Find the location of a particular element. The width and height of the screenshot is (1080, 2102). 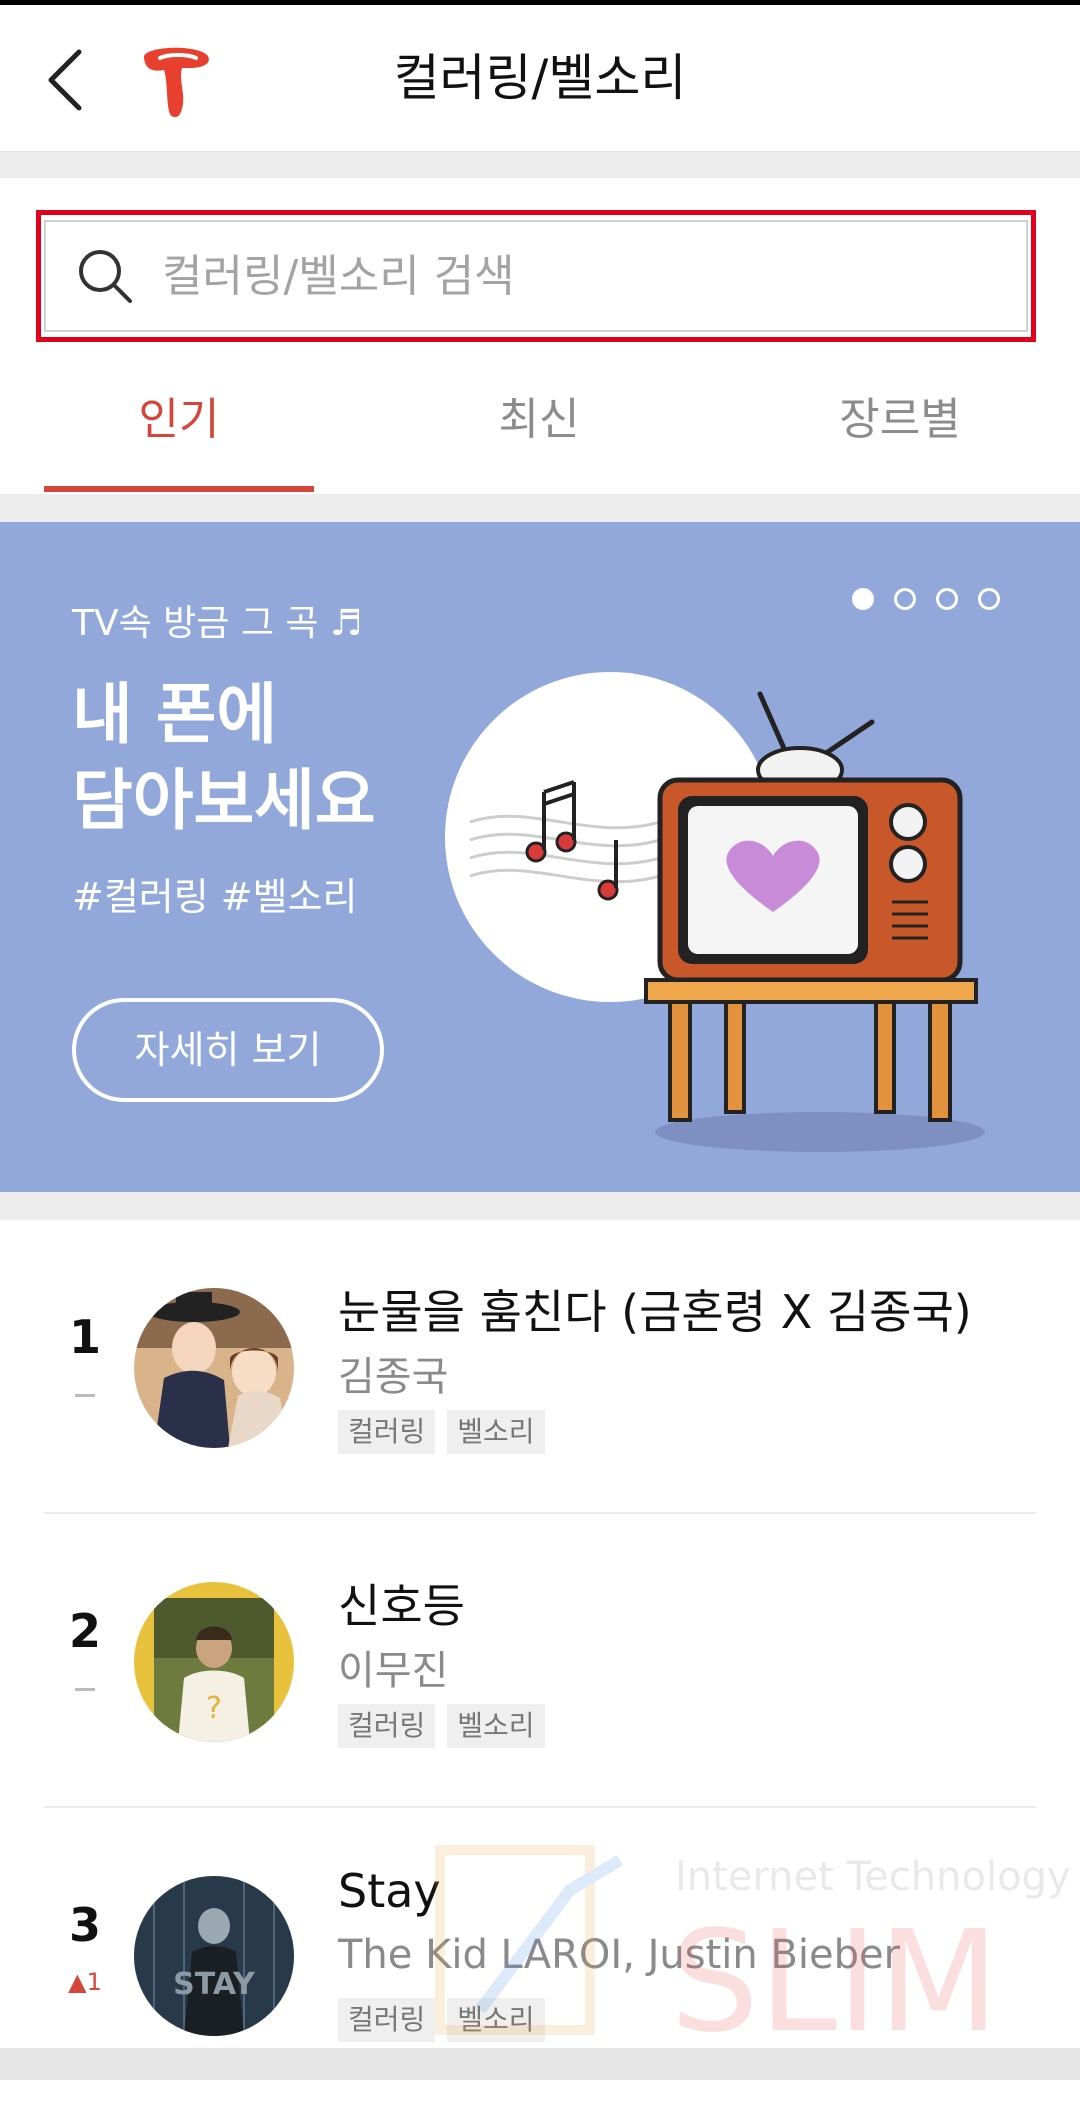

banner-pager is located at coordinates (926, 599).